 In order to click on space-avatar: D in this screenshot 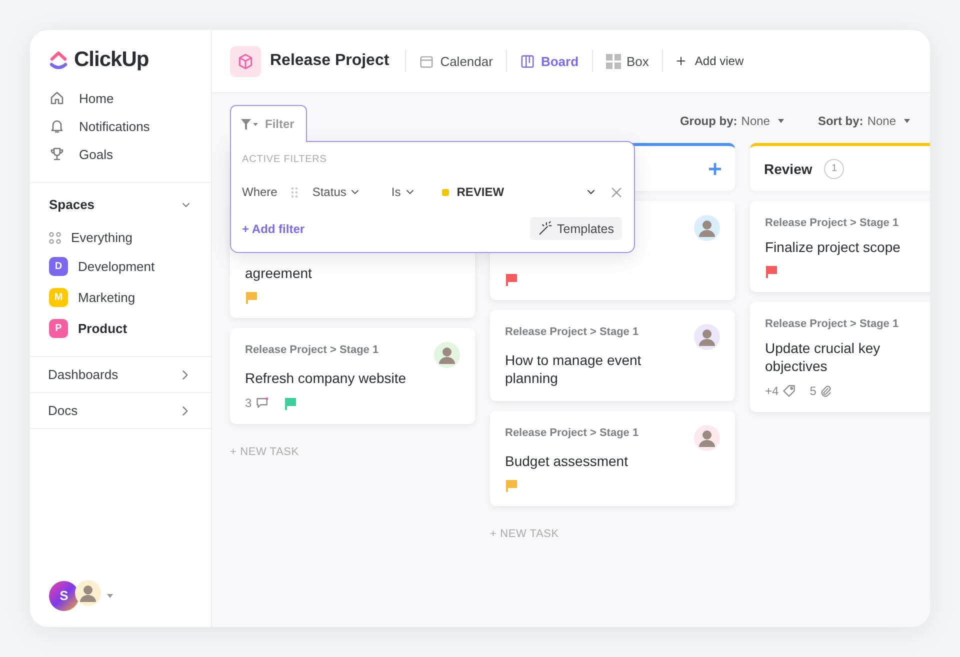, I will do `click(58, 266)`.